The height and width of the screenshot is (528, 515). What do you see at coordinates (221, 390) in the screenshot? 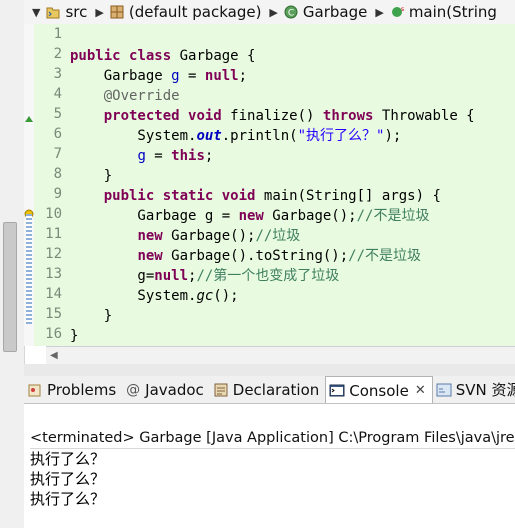
I see `declaration-icon` at bounding box center [221, 390].